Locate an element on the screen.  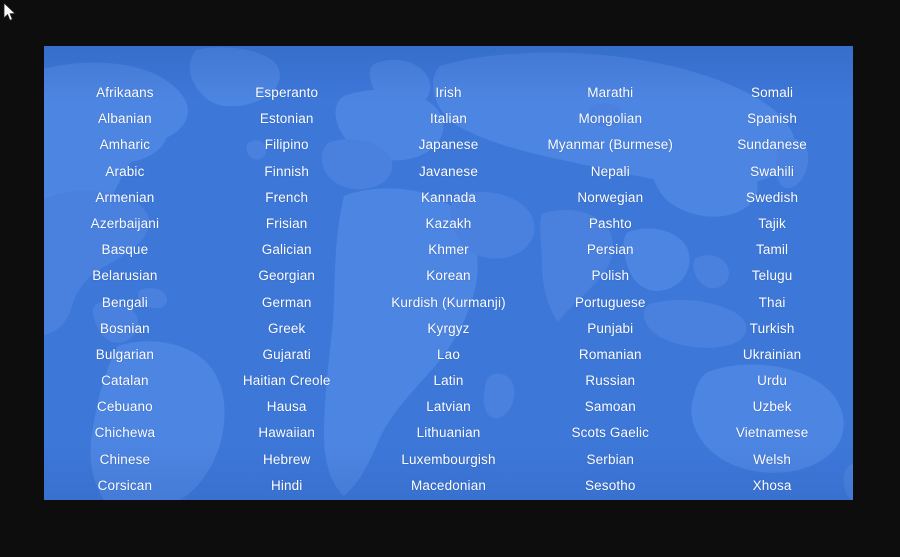
language-item: Lithuanian is located at coordinates (449, 433).